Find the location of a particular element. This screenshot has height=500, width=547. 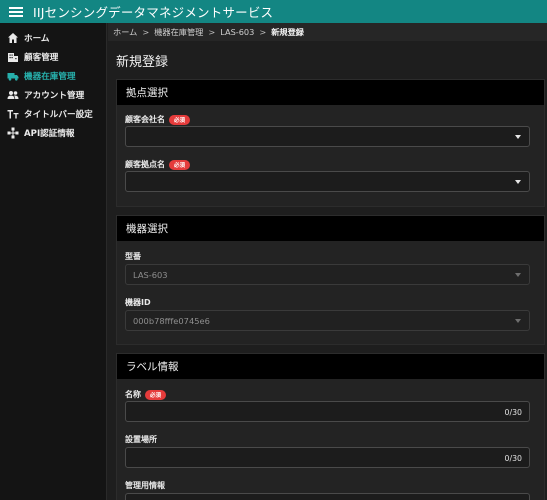

model-value: LAS-603 is located at coordinates (150, 274).